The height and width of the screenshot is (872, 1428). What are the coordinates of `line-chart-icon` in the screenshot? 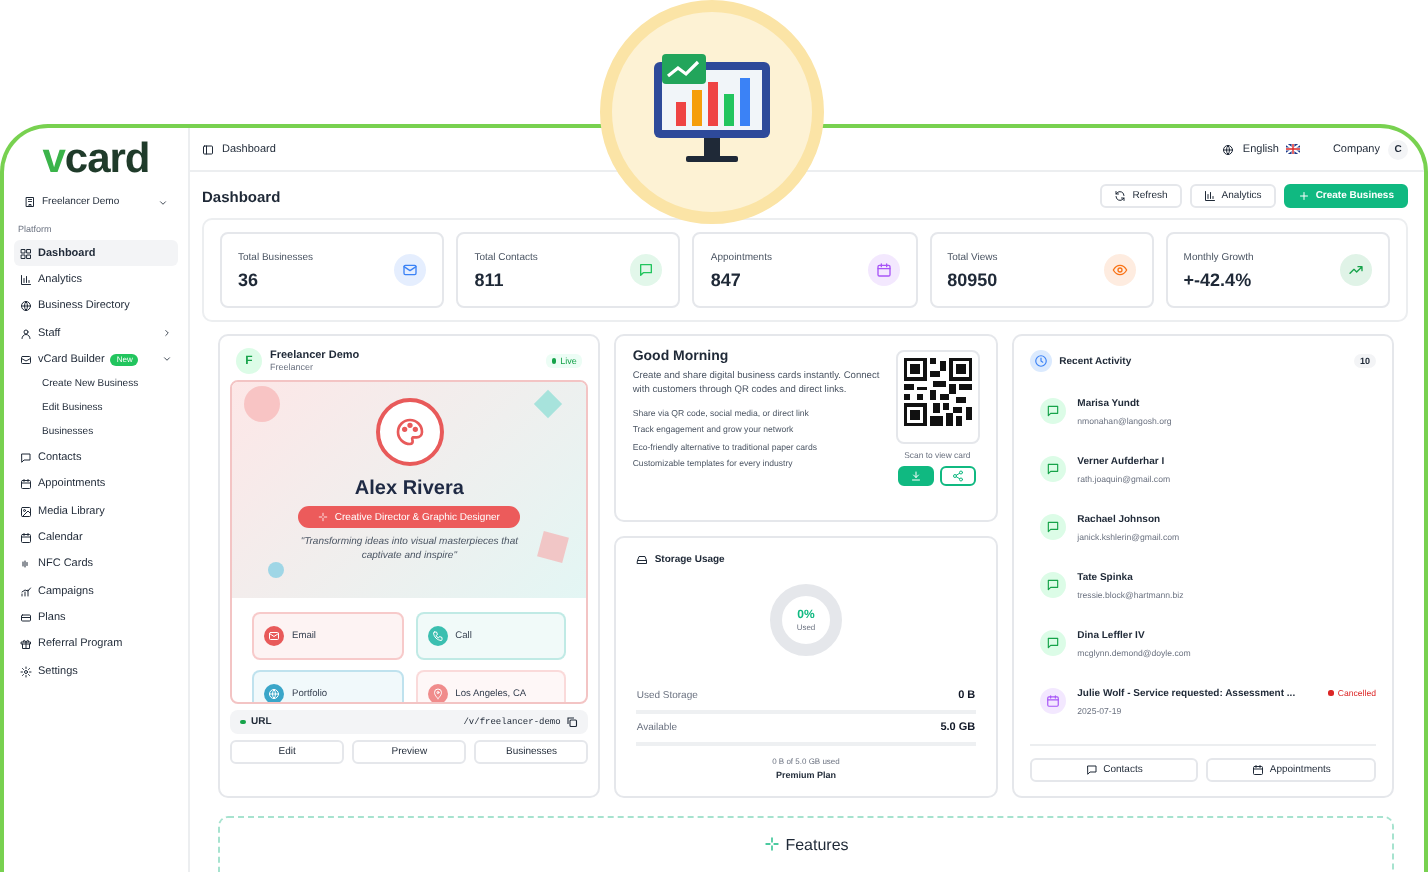 It's located at (26, 591).